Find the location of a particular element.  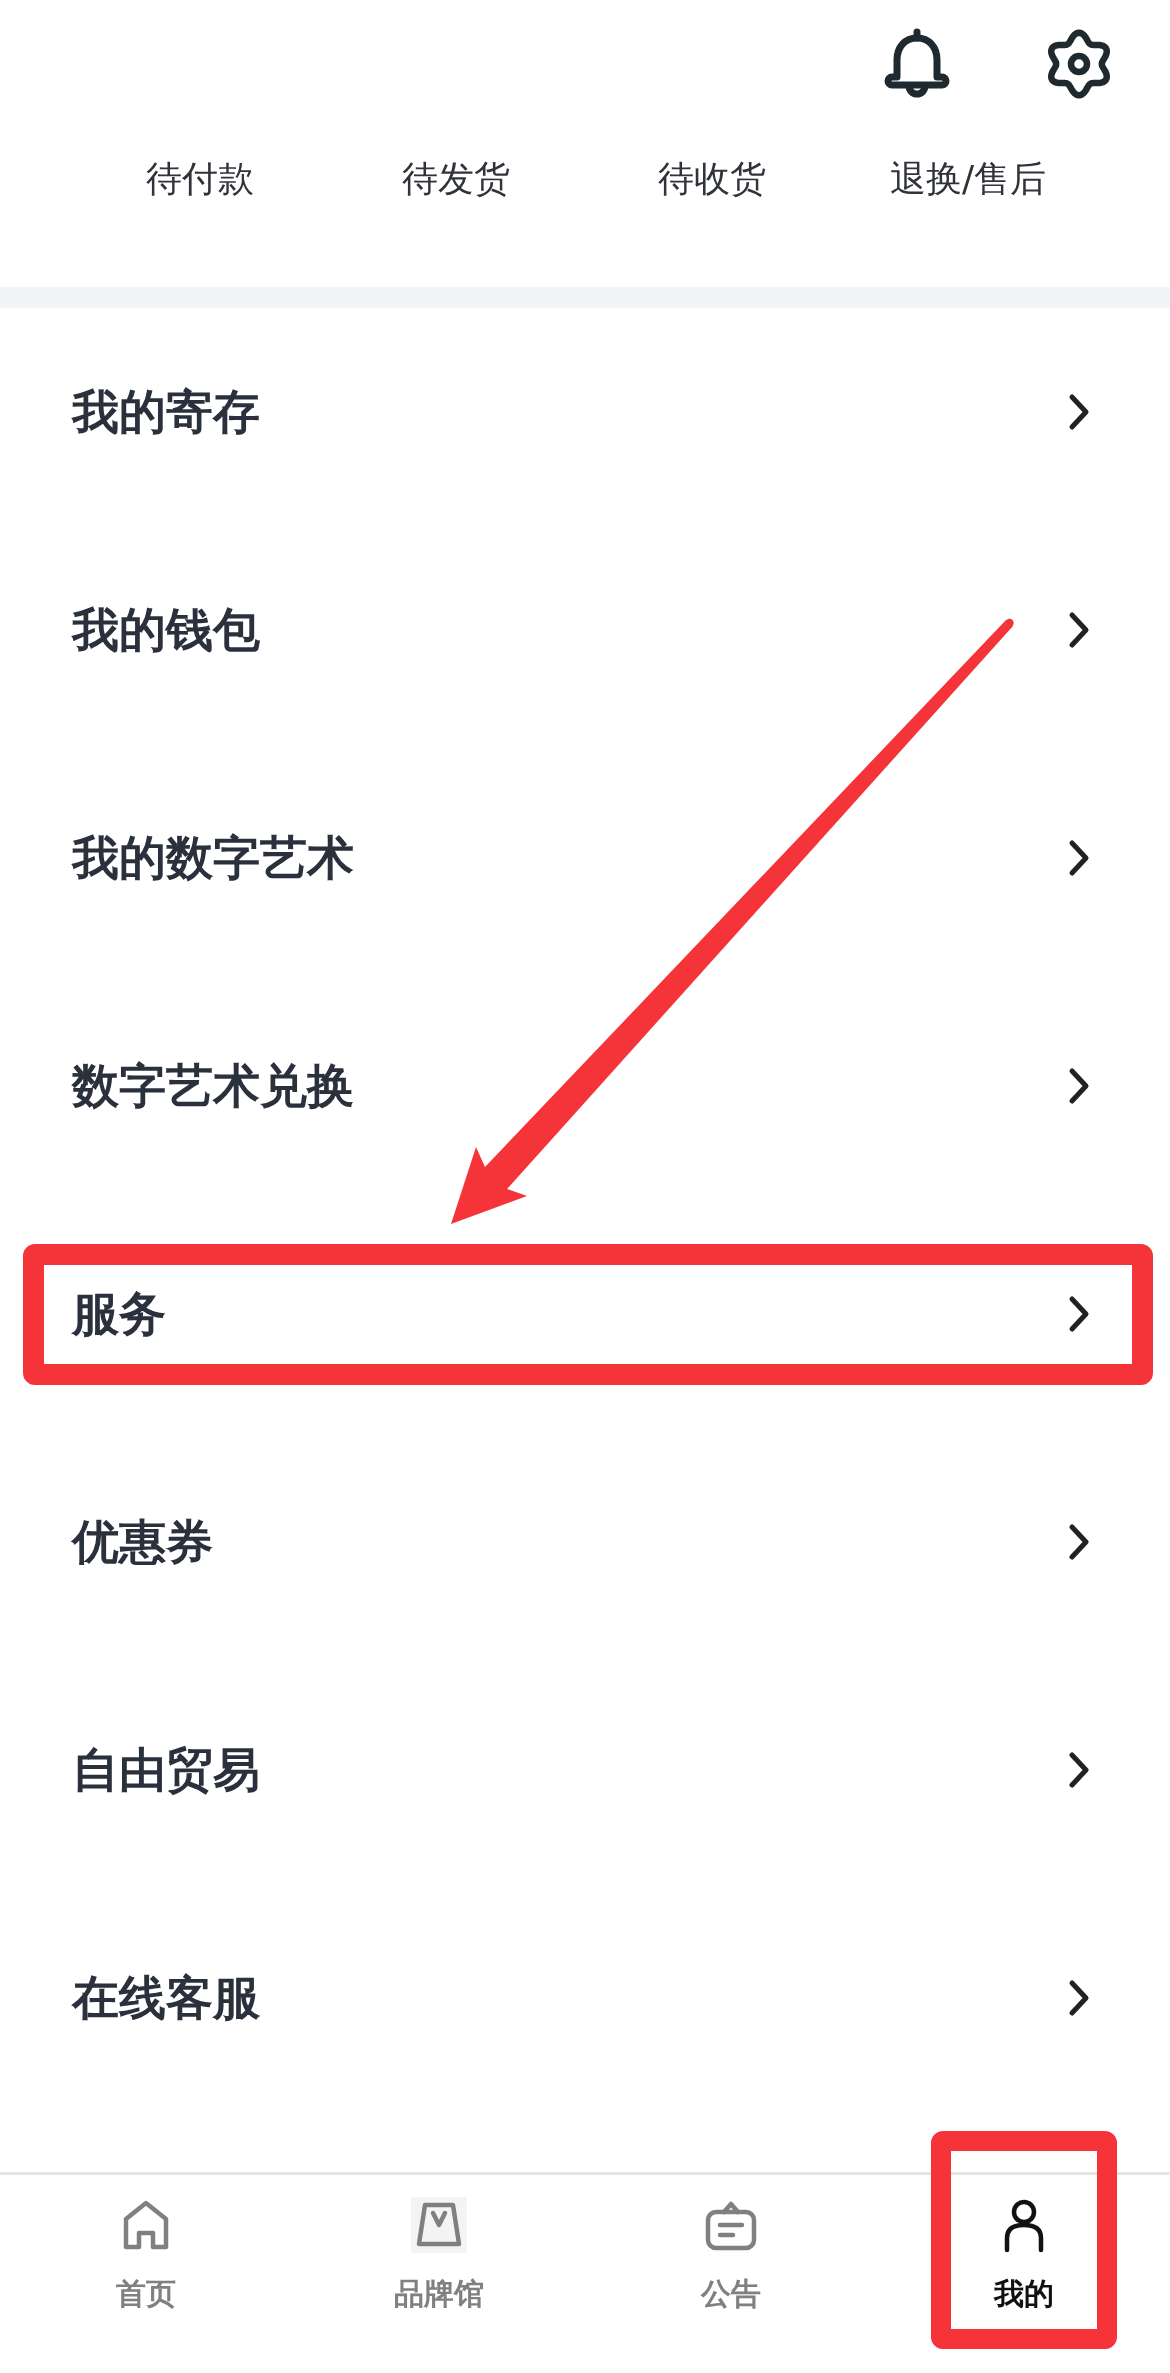

order-status-label: 待发货 is located at coordinates (456, 179).